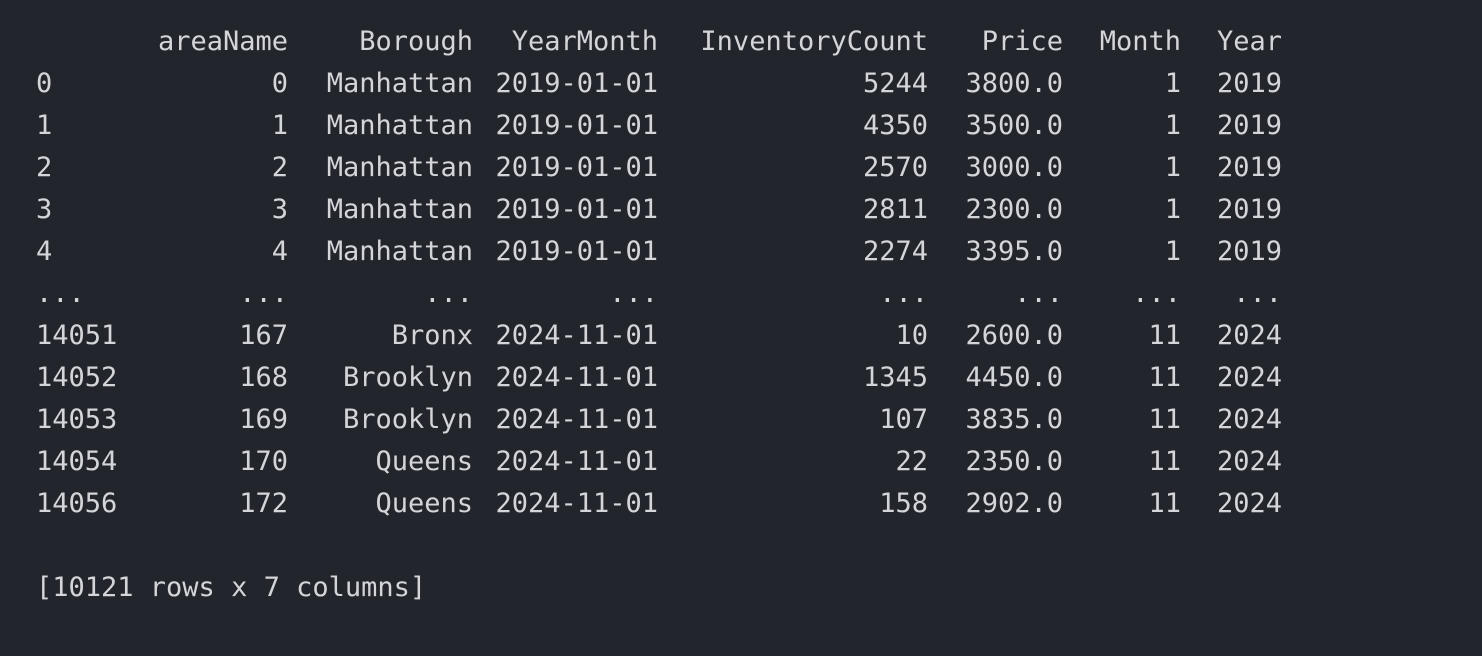 This screenshot has height=656, width=1482. Describe the element at coordinates (1014, 503) in the screenshot. I see `cell-Price: 2902.0` at that location.